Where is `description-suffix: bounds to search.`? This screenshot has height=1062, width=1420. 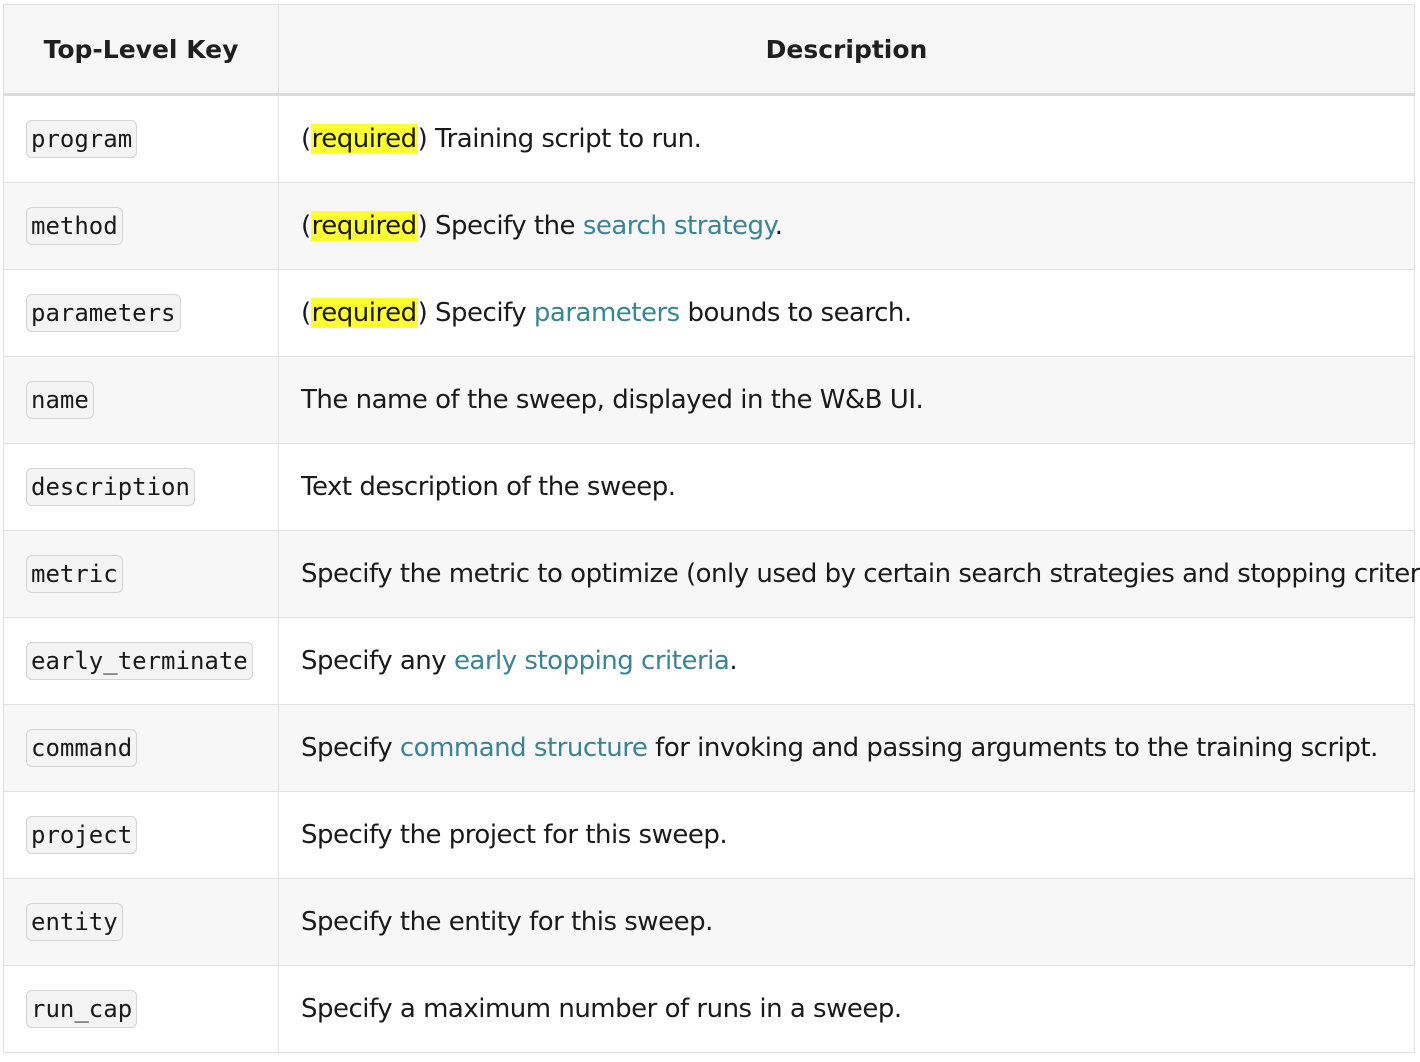 description-suffix: bounds to search. is located at coordinates (795, 313).